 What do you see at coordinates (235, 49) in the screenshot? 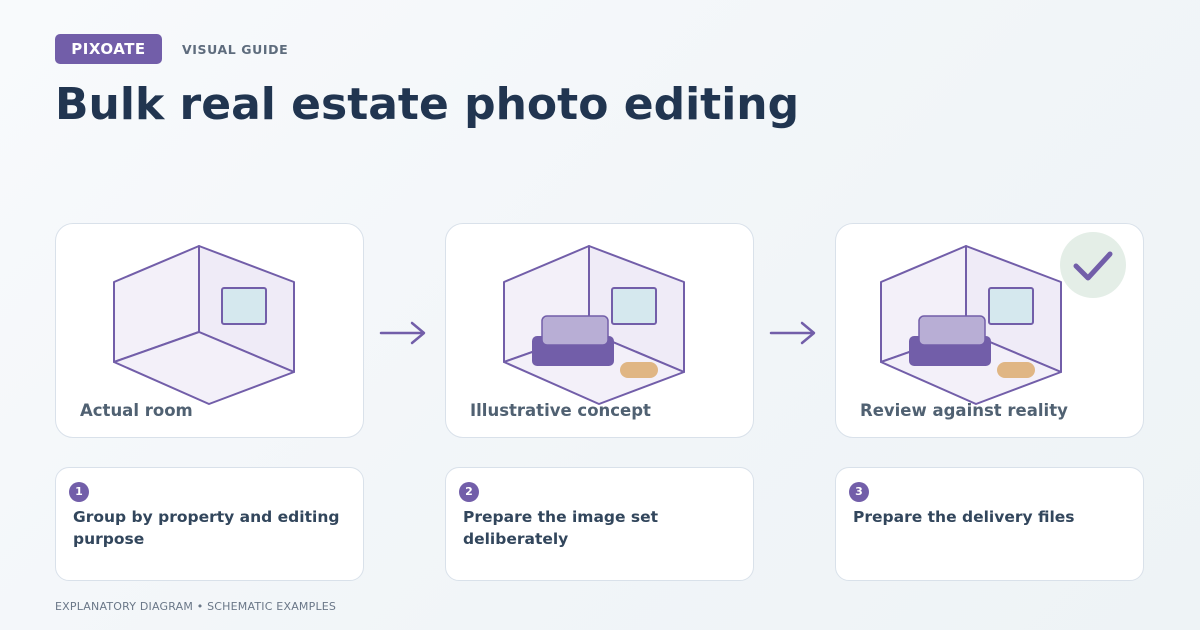
I see `visual-guide-label: VISUAL GUIDE` at bounding box center [235, 49].